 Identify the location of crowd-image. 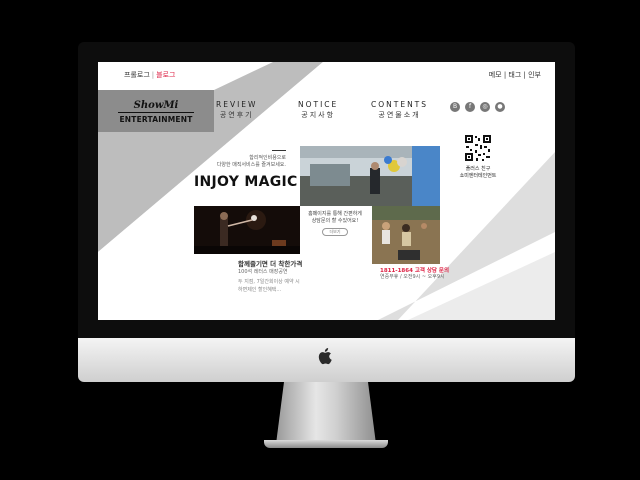
(406, 235).